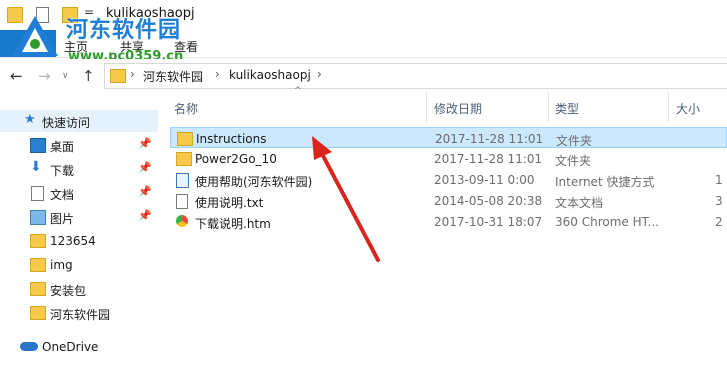 The height and width of the screenshot is (366, 727). I want to click on file-name: Power2Go_10, so click(236, 159).